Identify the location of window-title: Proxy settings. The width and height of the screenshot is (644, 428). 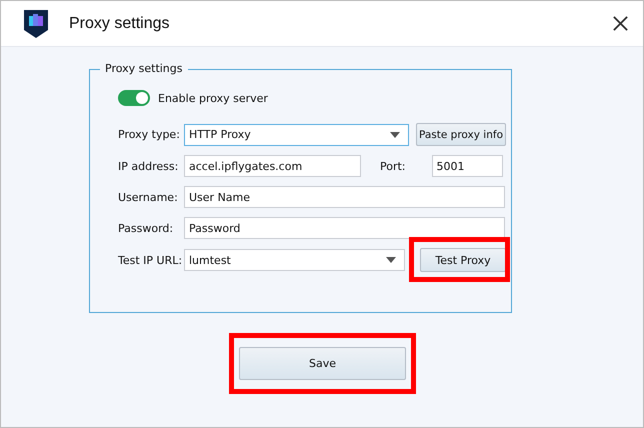
(119, 23).